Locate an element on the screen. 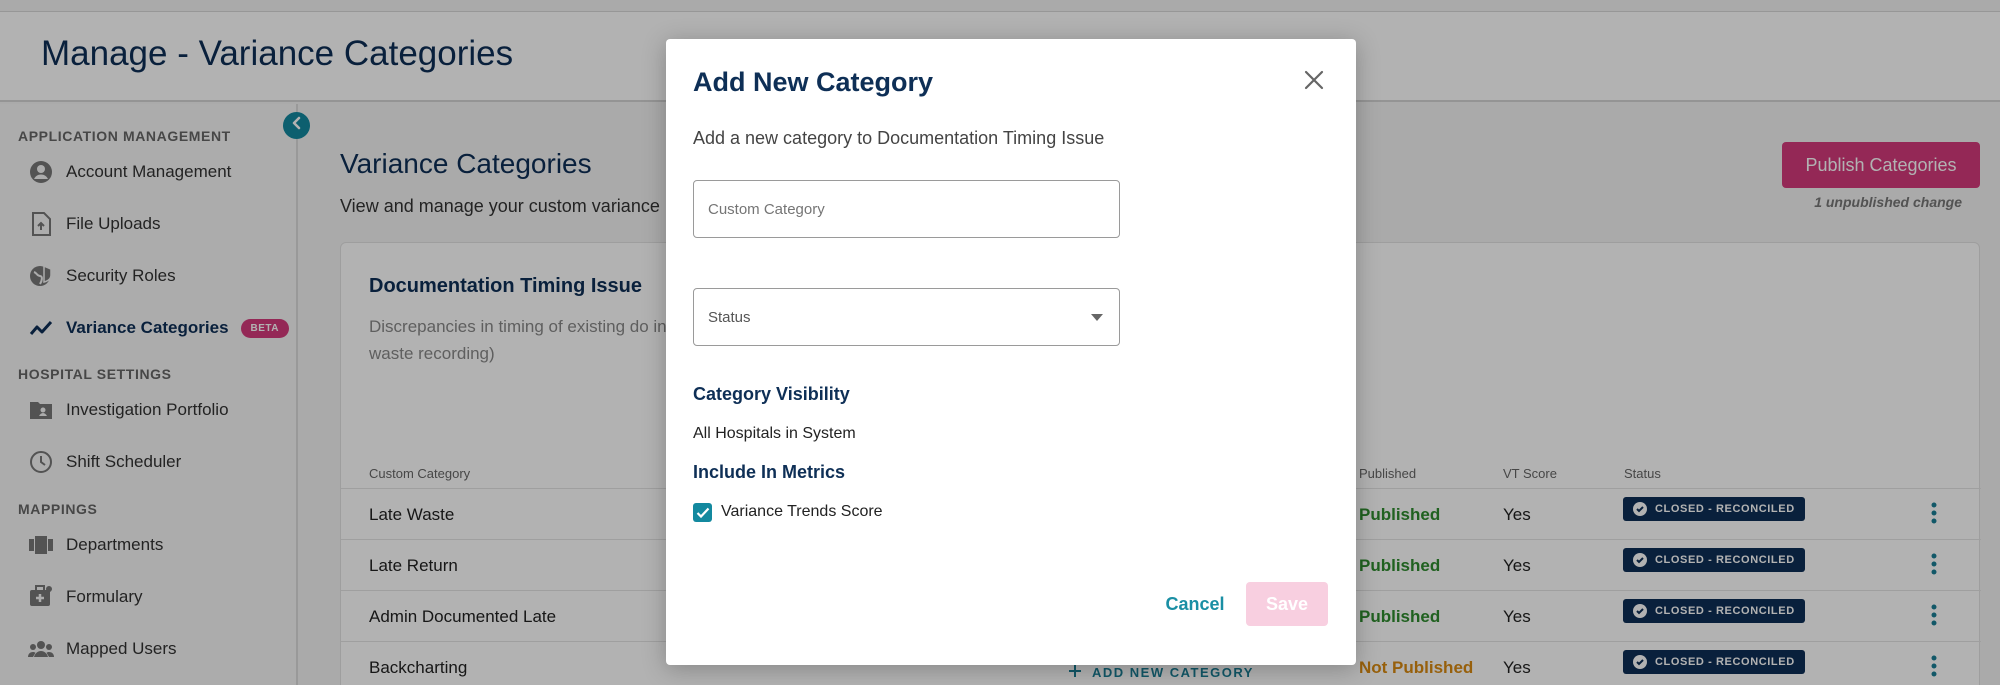  custom-category-input is located at coordinates (906, 209).